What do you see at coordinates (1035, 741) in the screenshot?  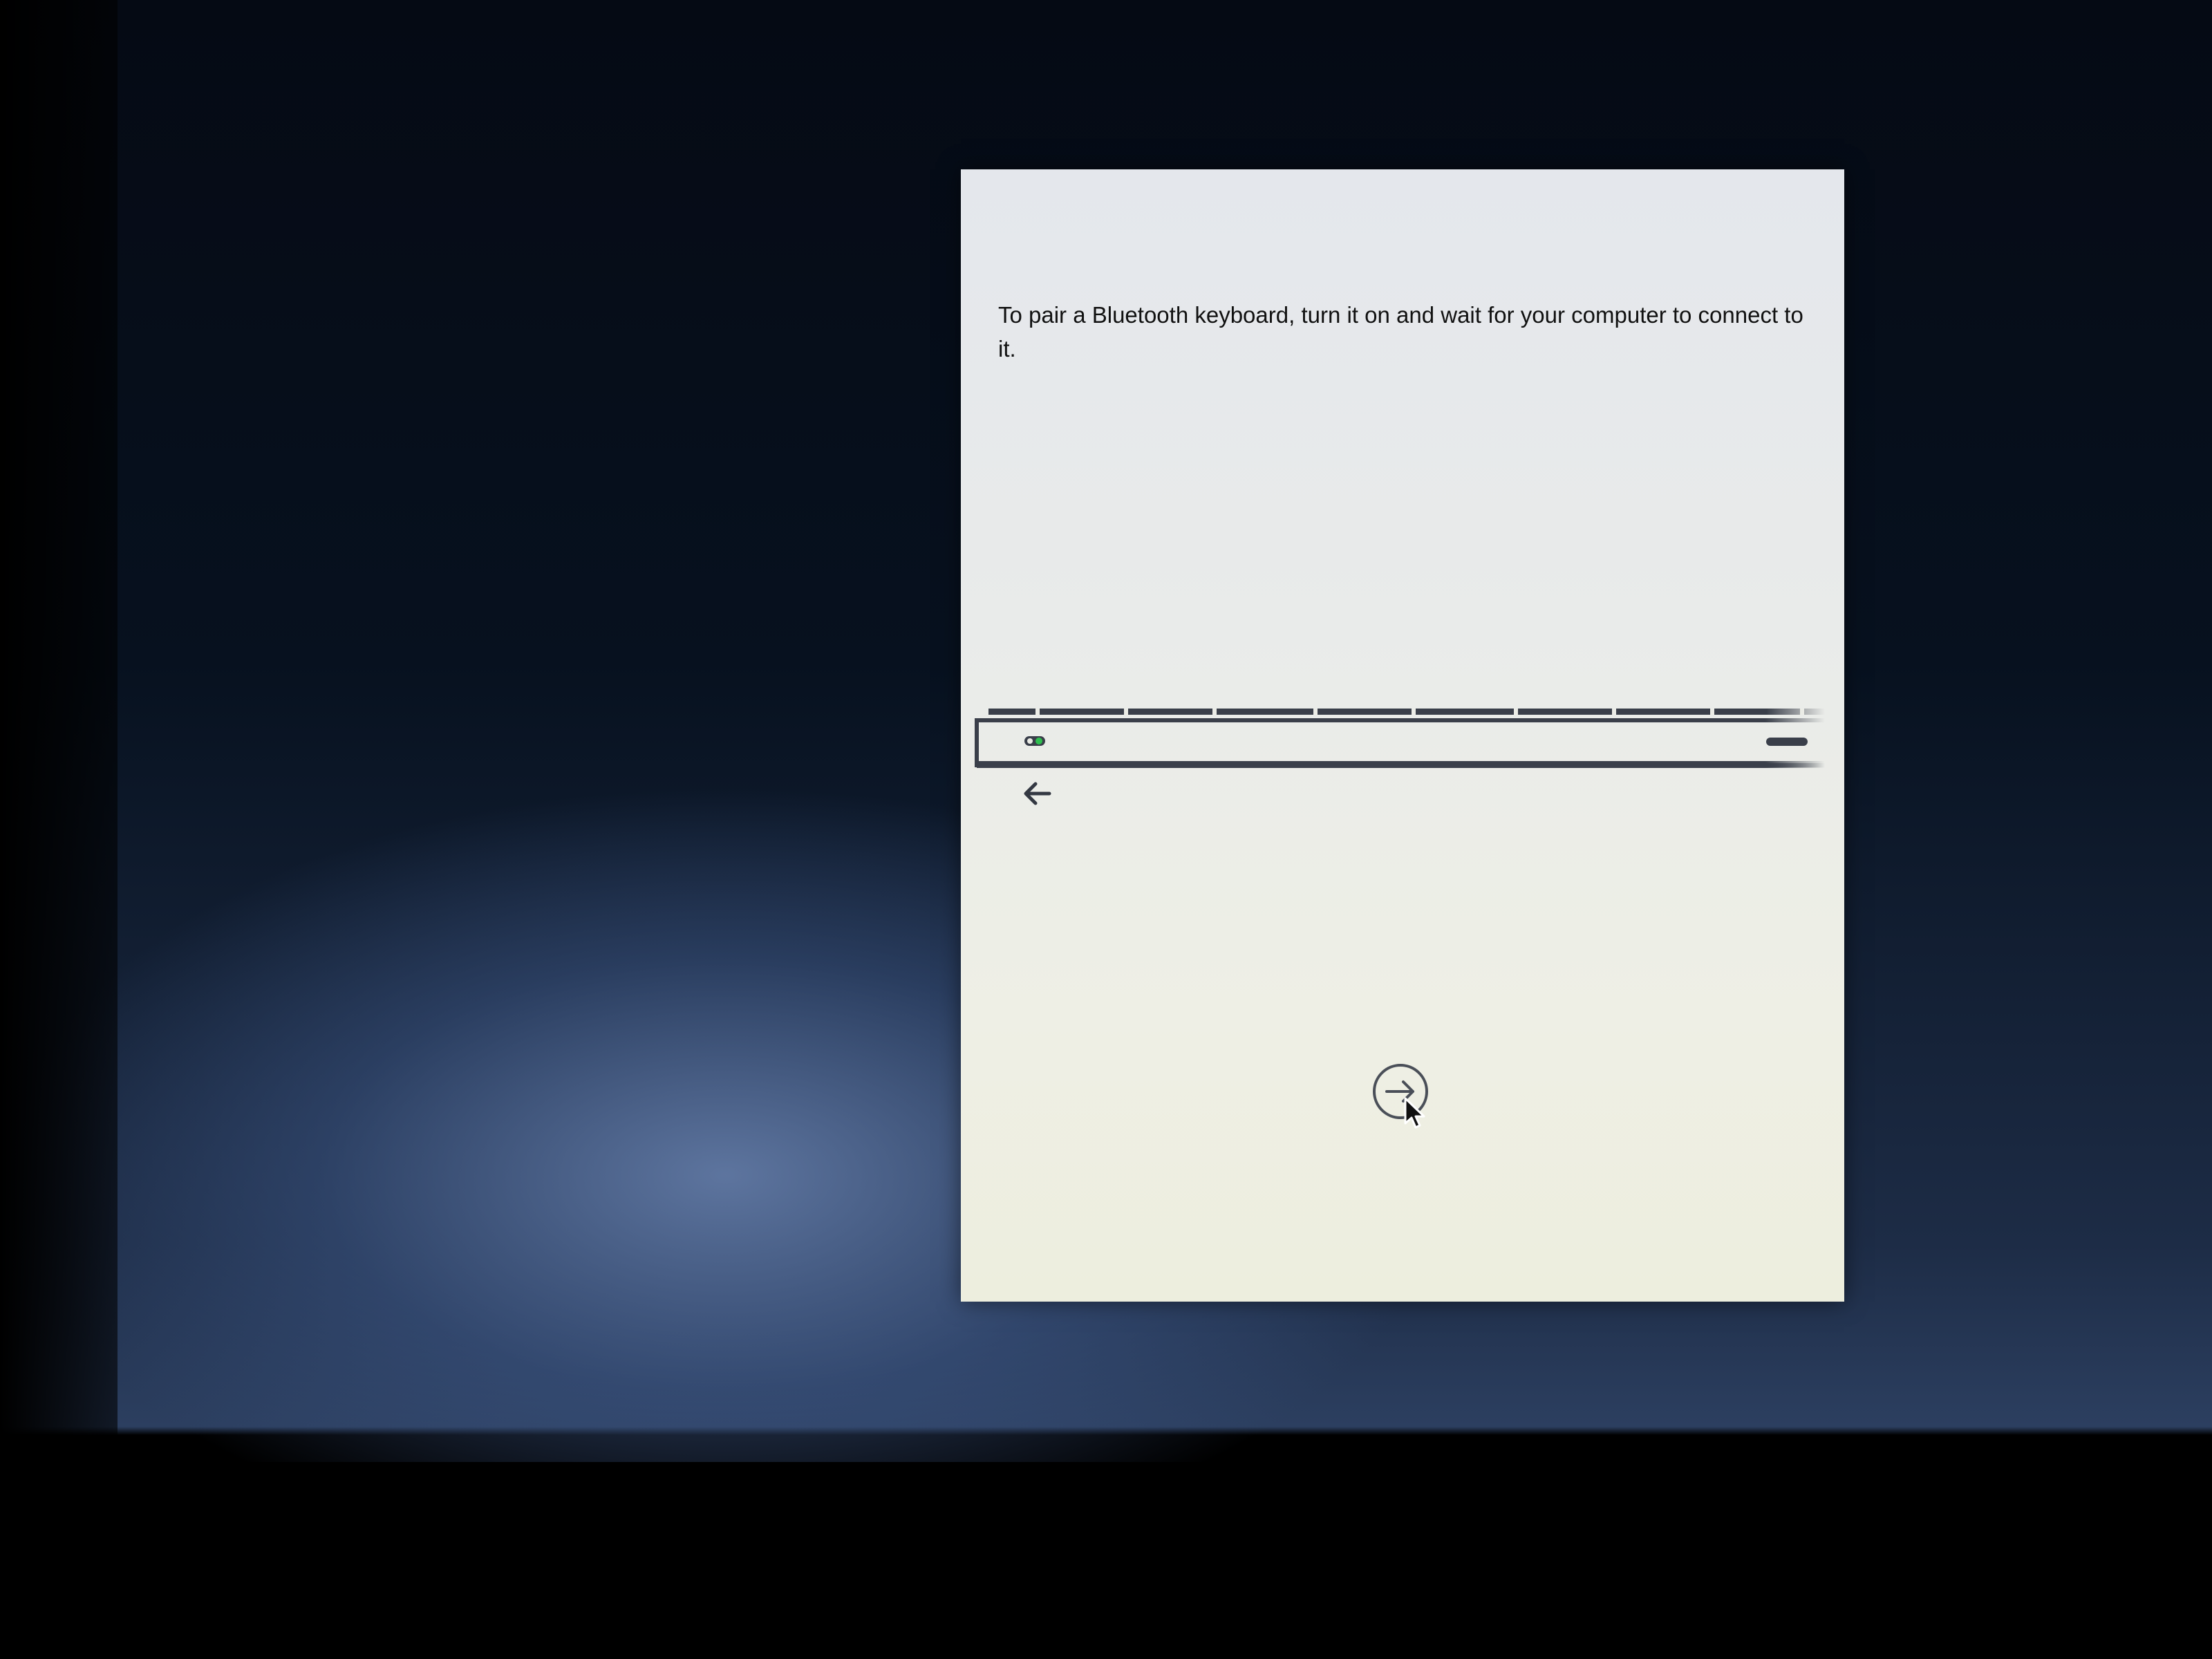 I see `power-switch-icon` at bounding box center [1035, 741].